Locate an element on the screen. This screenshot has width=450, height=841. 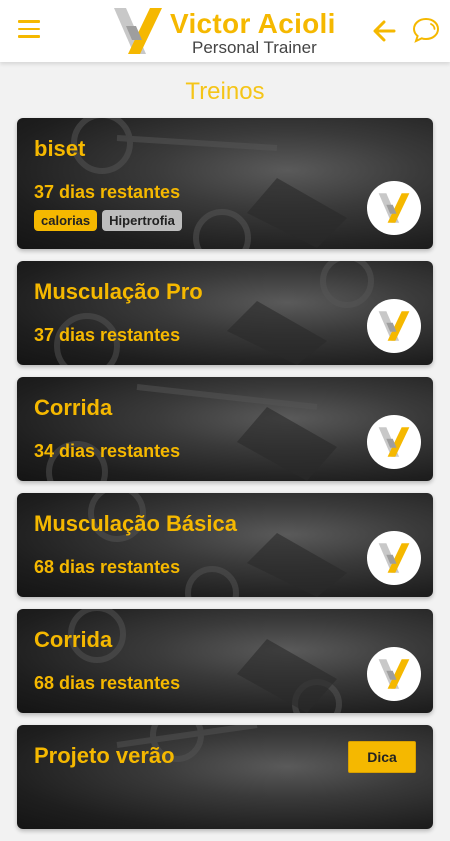
workout-card: Corrida 68 dias restantes is located at coordinates (225, 661).